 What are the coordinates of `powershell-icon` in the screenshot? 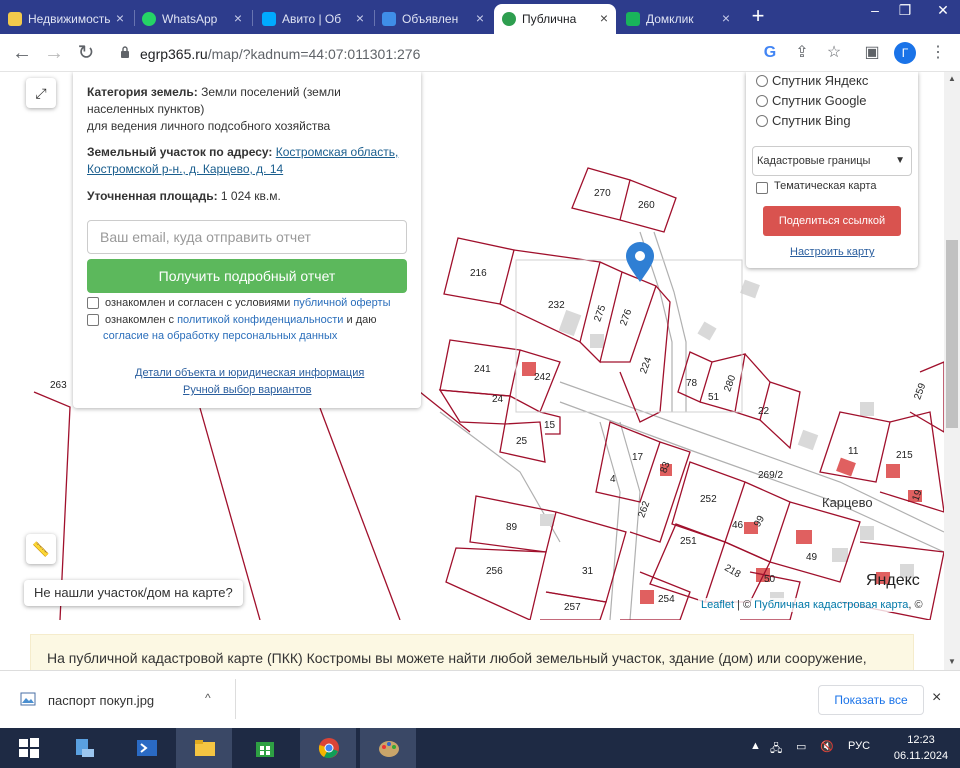 It's located at (147, 748).